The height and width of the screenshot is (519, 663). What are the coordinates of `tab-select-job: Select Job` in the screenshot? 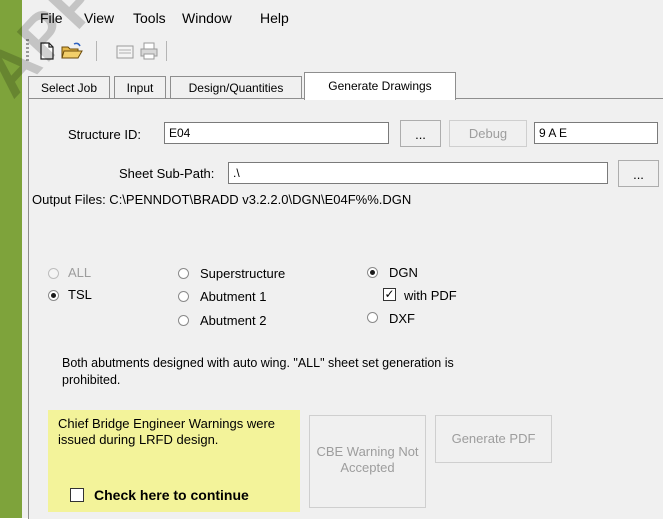 It's located at (69, 88).